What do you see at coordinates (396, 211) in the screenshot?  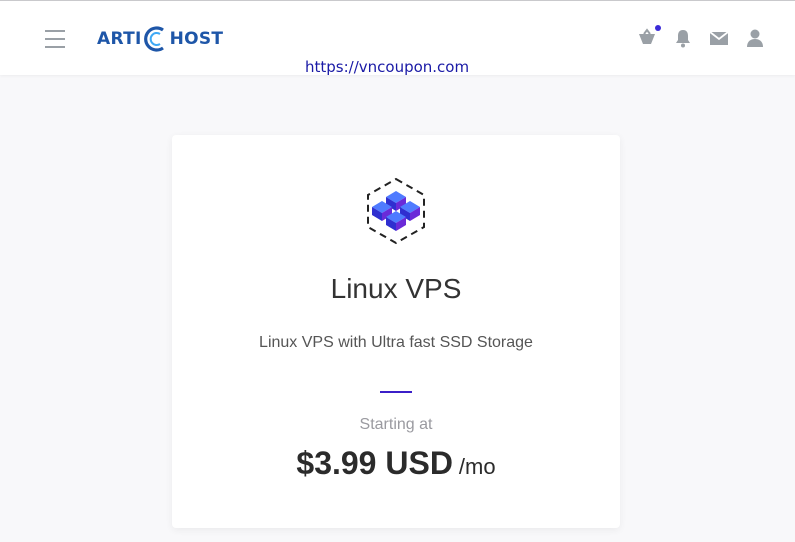 I see `server-cubes-icon` at bounding box center [396, 211].